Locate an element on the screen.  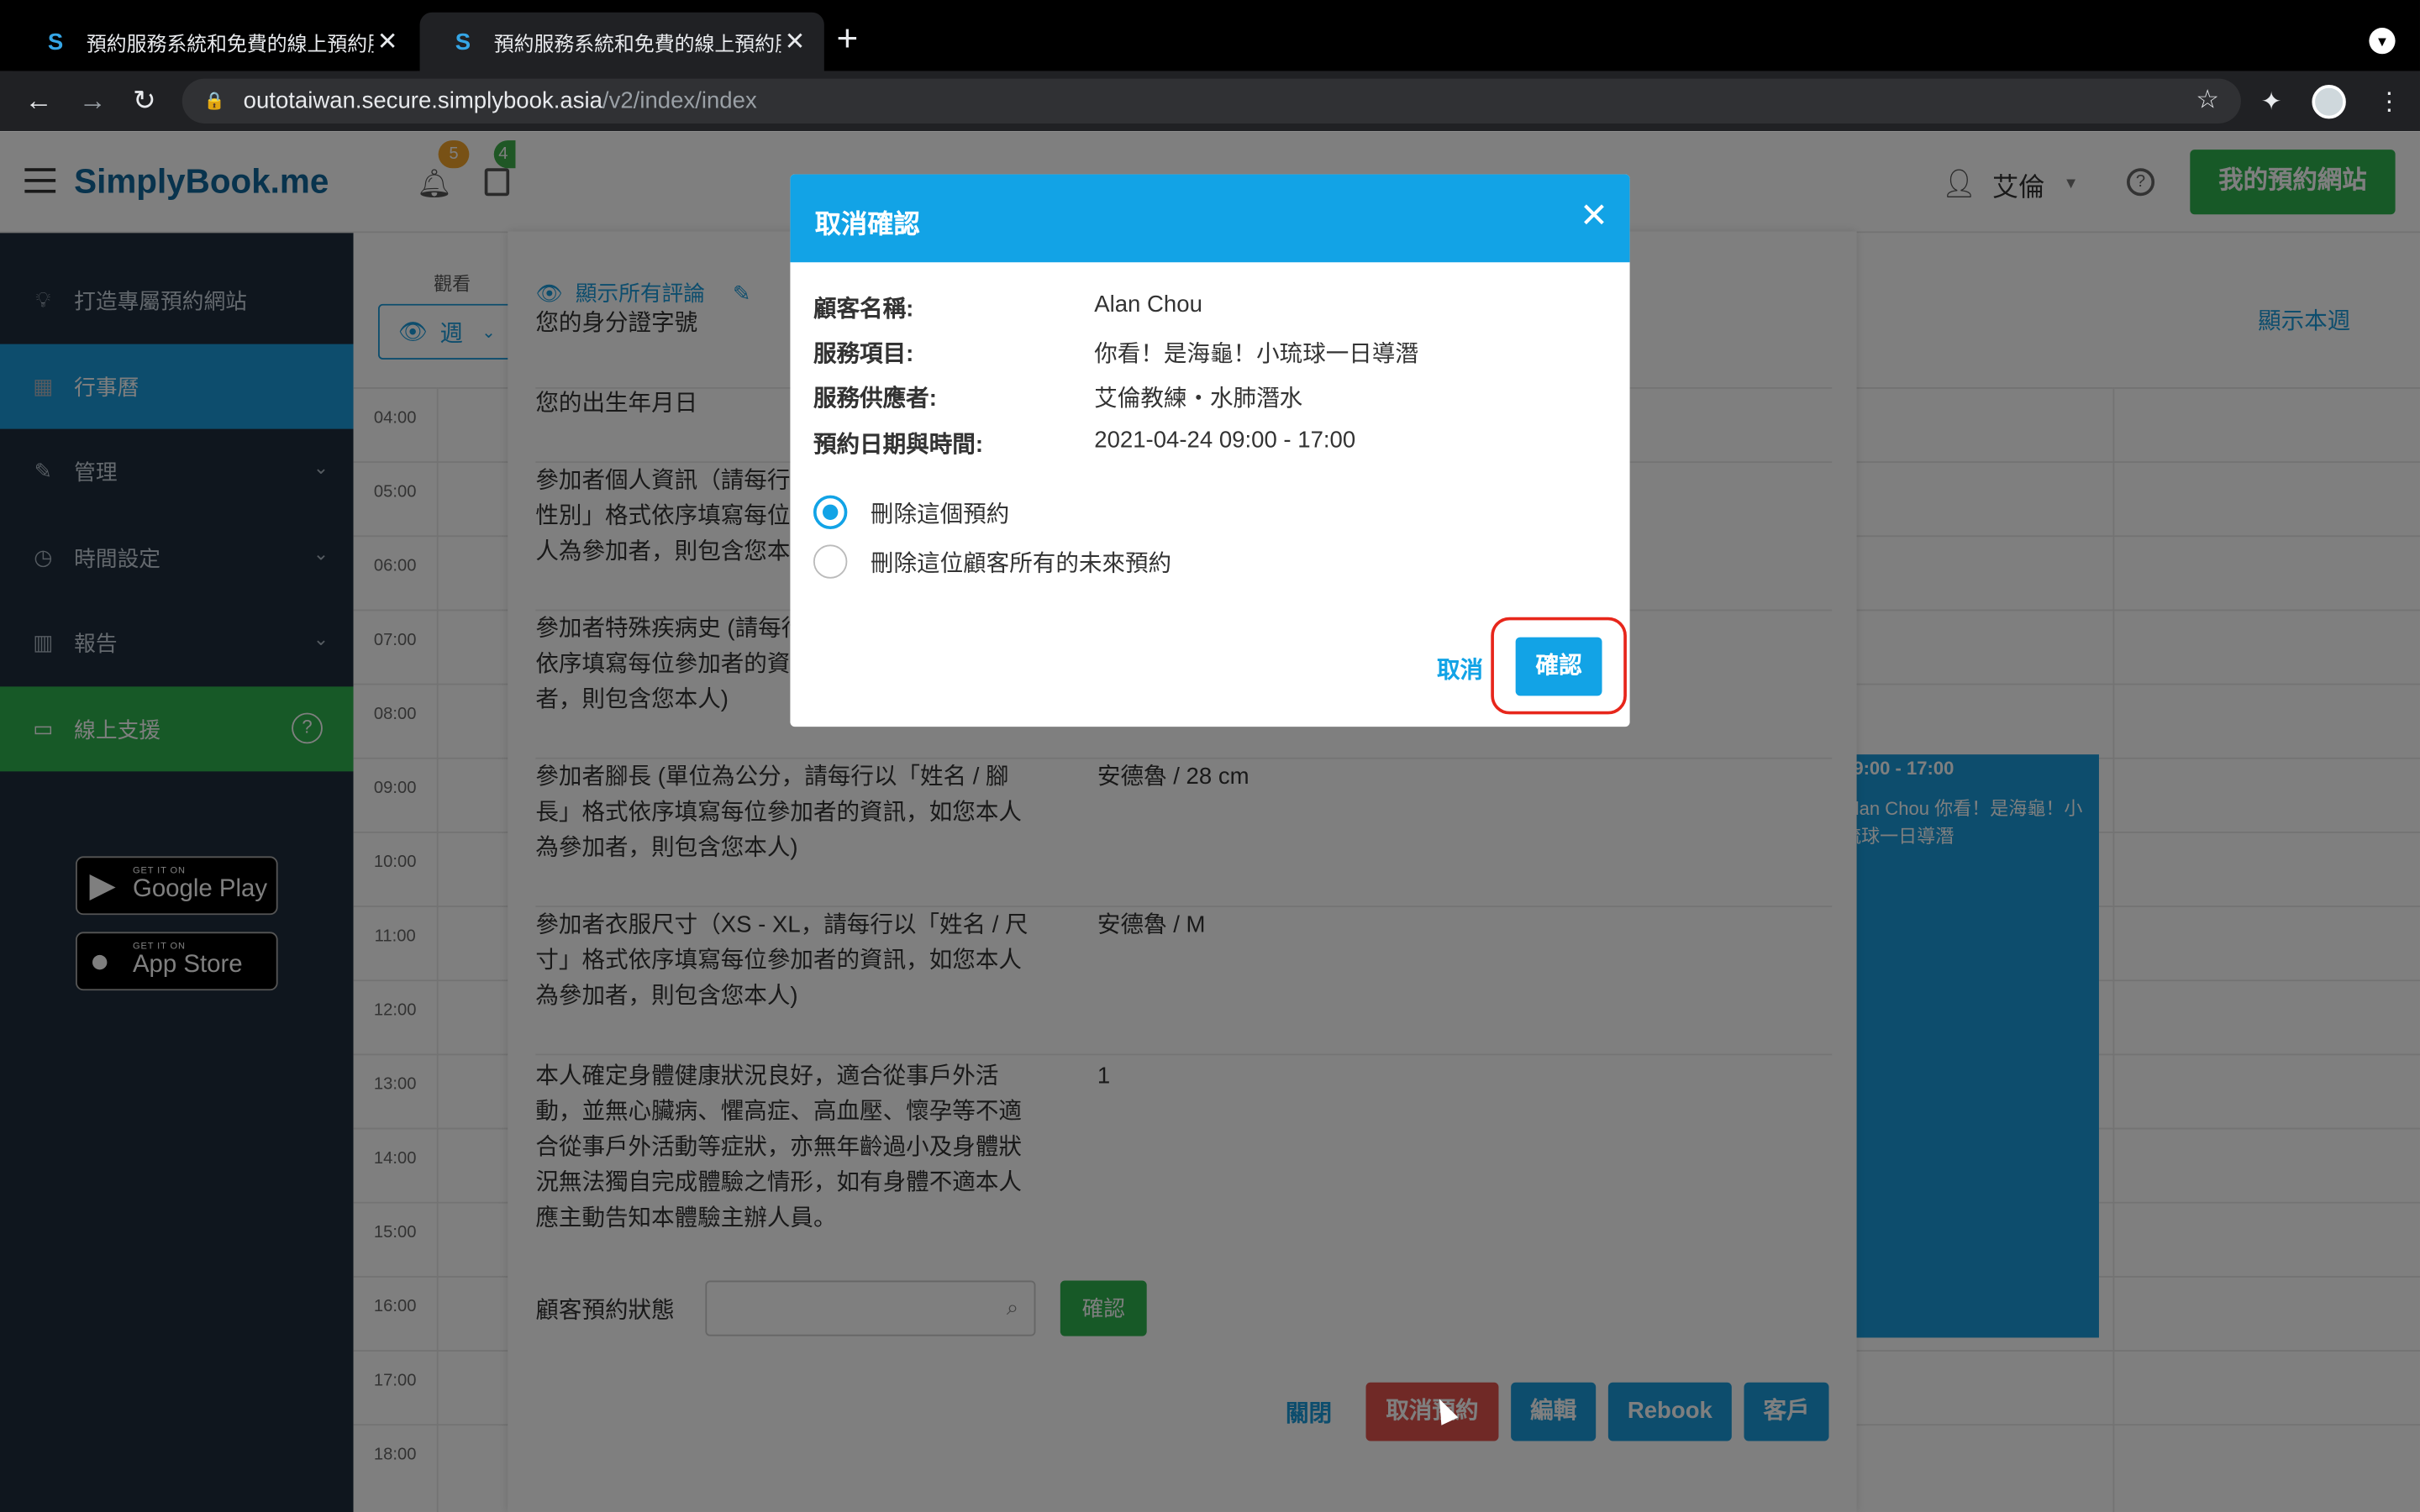
field-label: 預約日期與時間: is located at coordinates (898, 445).